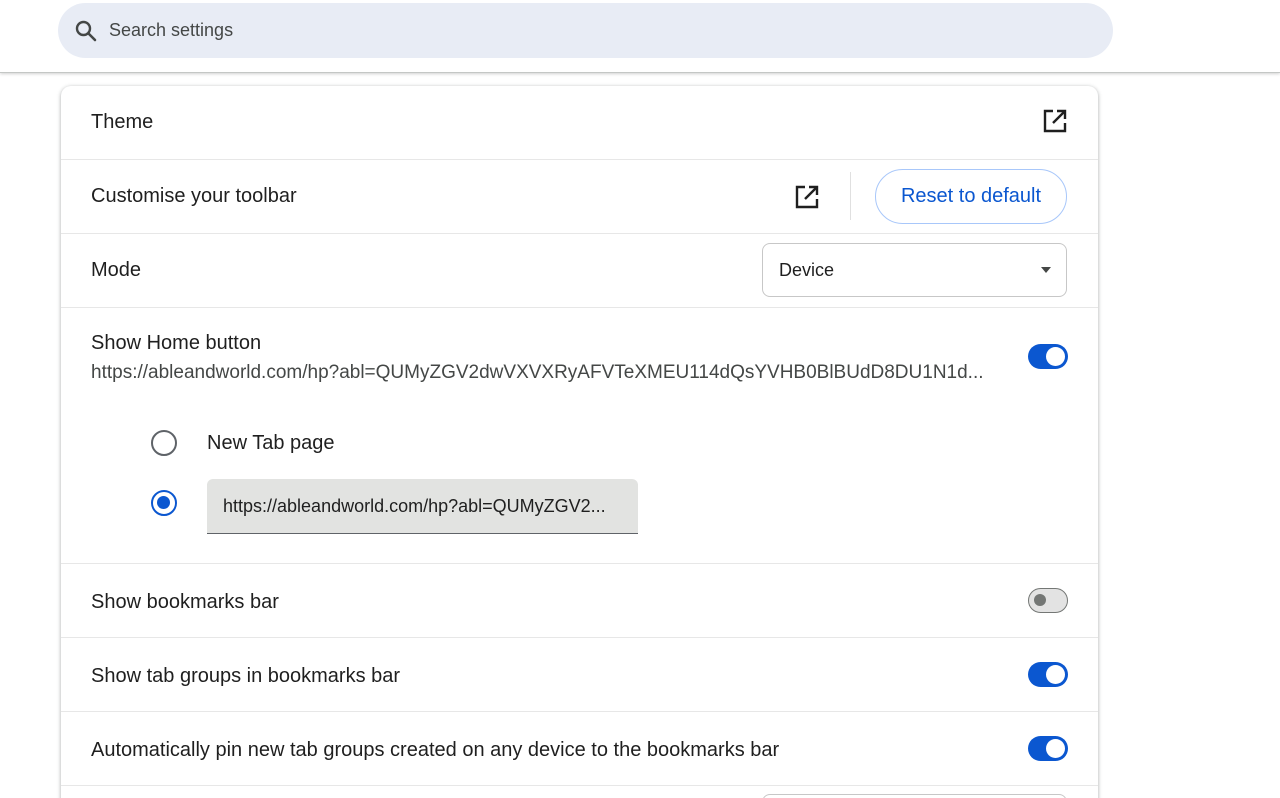 The image size is (1280, 798). I want to click on auto-pin-toggle, so click(1048, 748).